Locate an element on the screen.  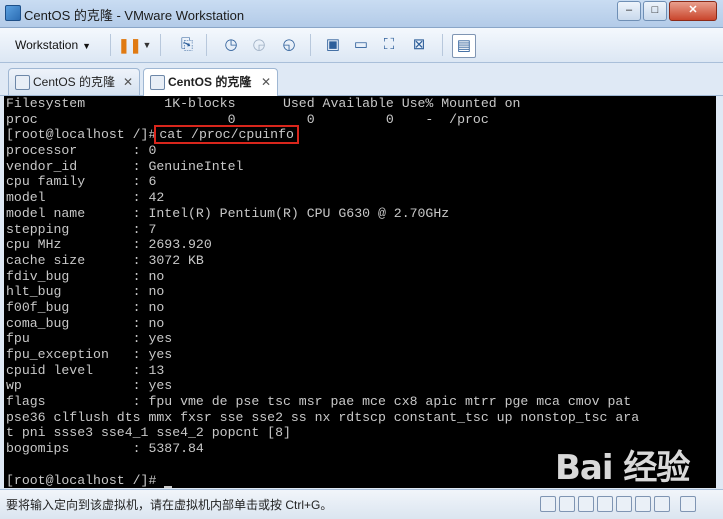
printer-icon is located at coordinates (643, 504).